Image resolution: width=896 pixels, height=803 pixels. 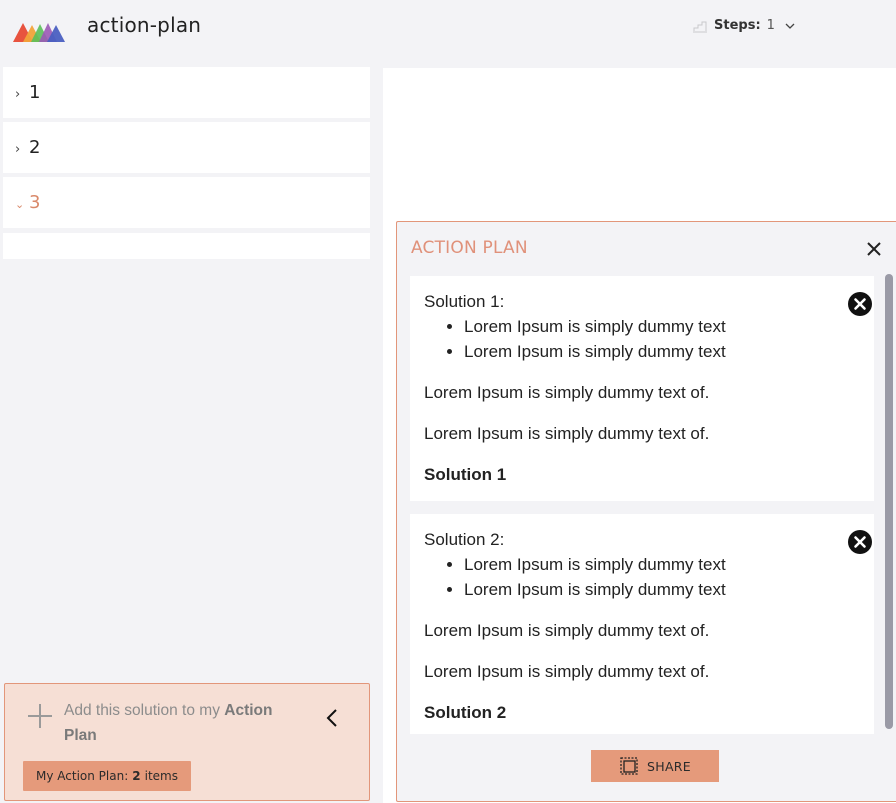 What do you see at coordinates (186, 147) in the screenshot?
I see `step-item-2: › 2` at bounding box center [186, 147].